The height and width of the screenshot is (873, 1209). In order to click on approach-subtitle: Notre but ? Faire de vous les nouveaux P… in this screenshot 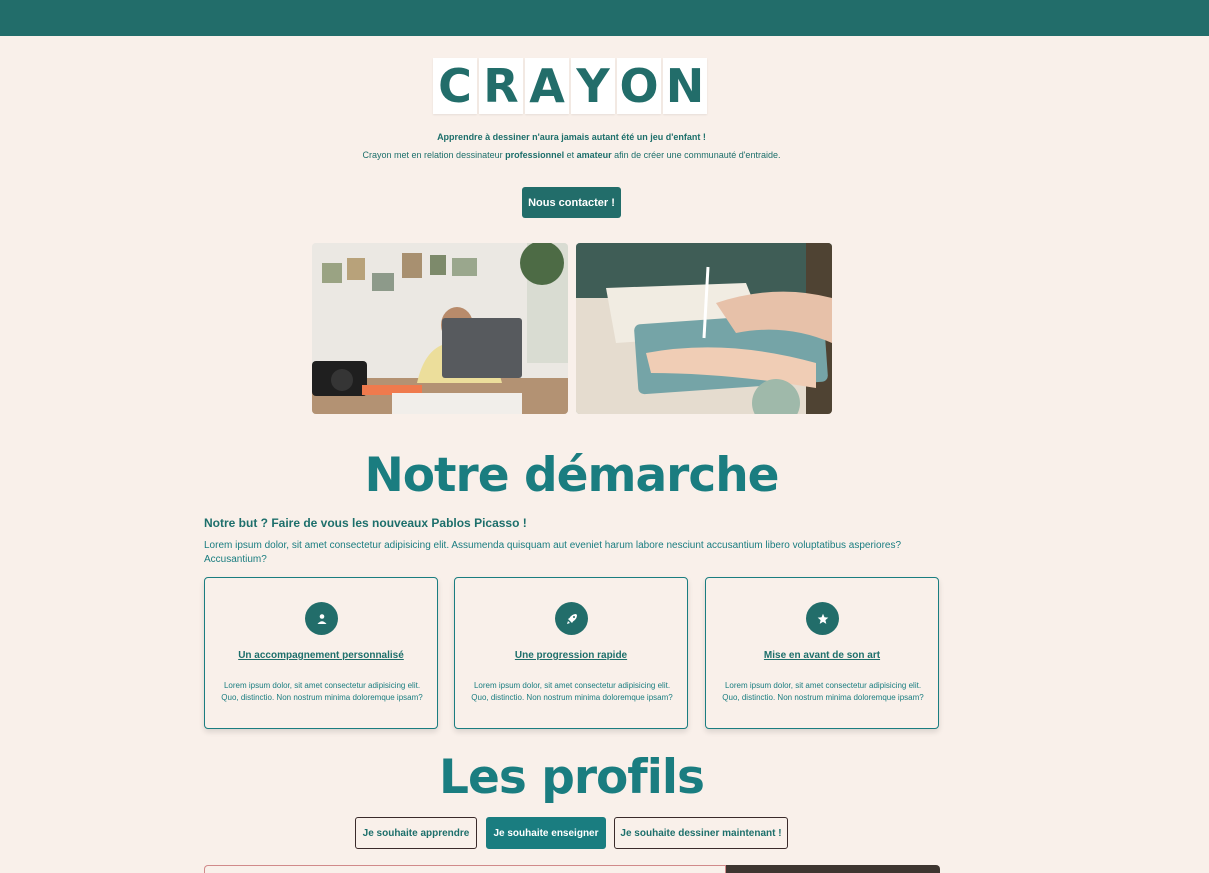, I will do `click(365, 523)`.